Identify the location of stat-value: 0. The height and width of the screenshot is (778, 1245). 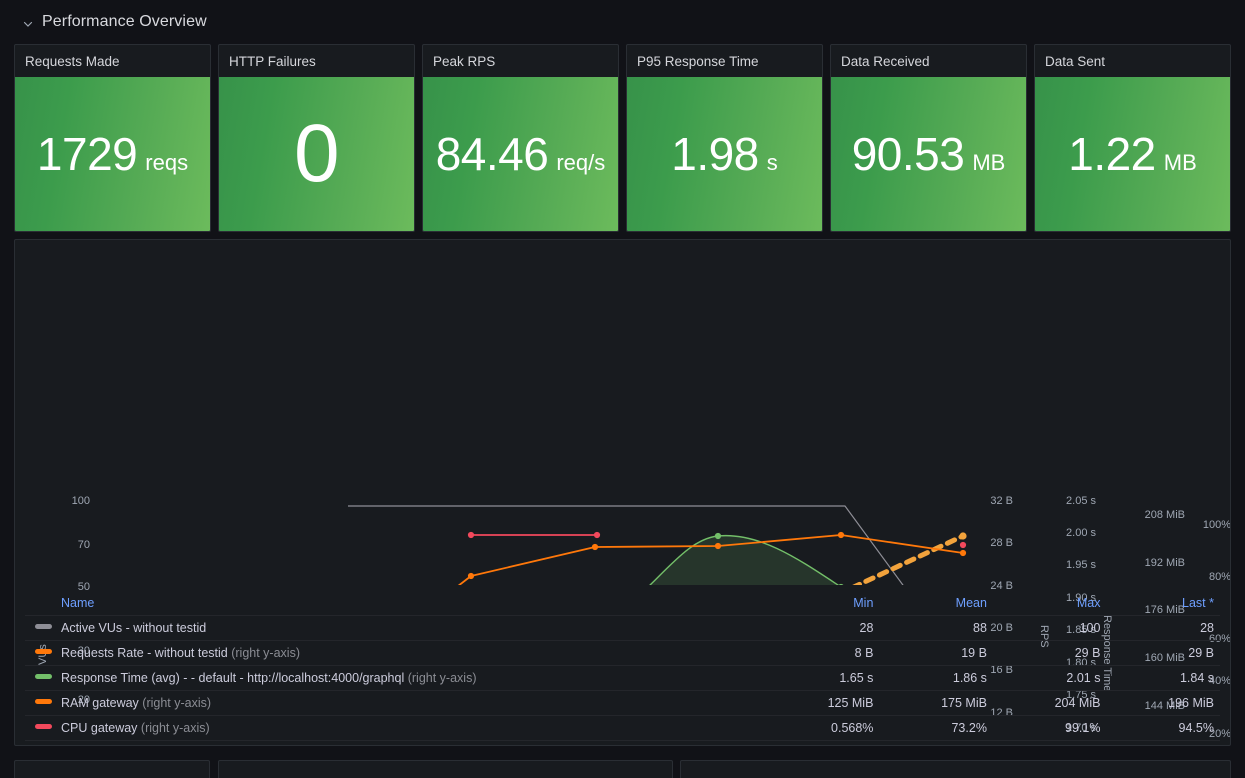
(316, 153).